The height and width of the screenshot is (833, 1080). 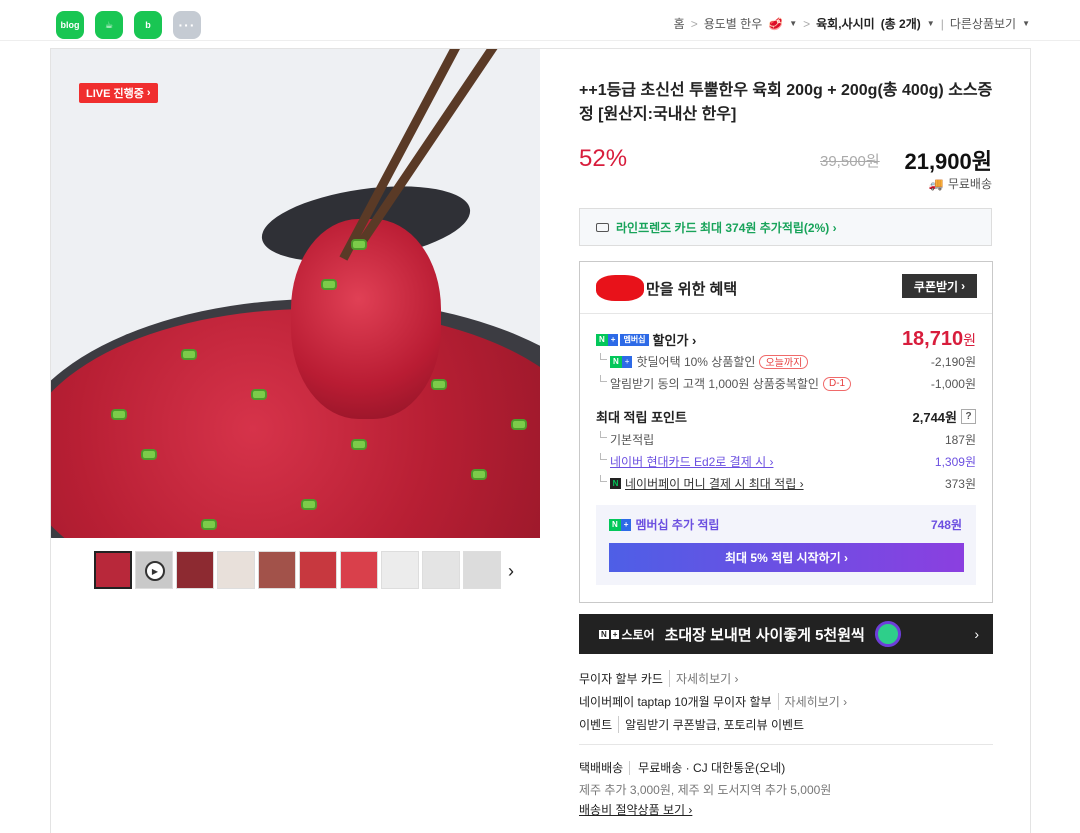 I want to click on discount-item-row: 알림받기 동의 고객 1,000원 상품중복할인 D-1 -1,000원, so click(x=786, y=383).